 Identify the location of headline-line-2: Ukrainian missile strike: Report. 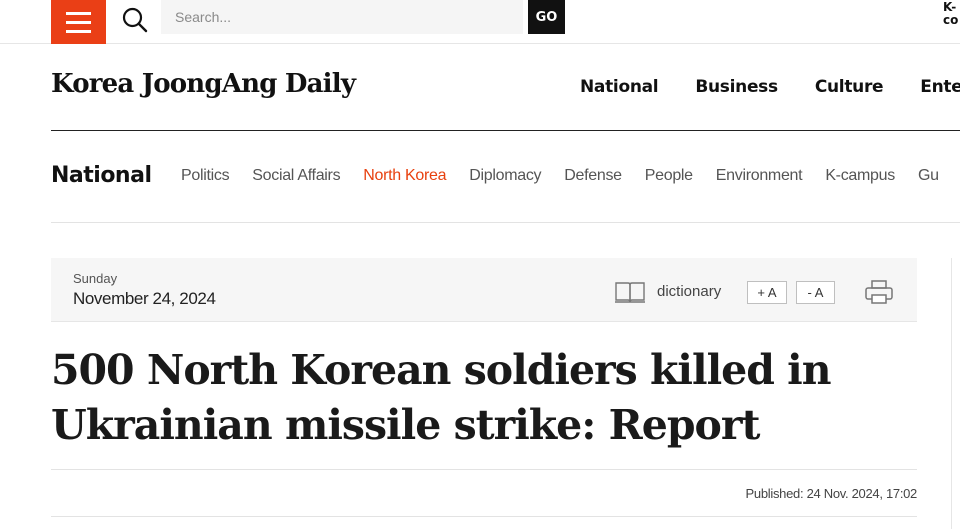
(405, 425).